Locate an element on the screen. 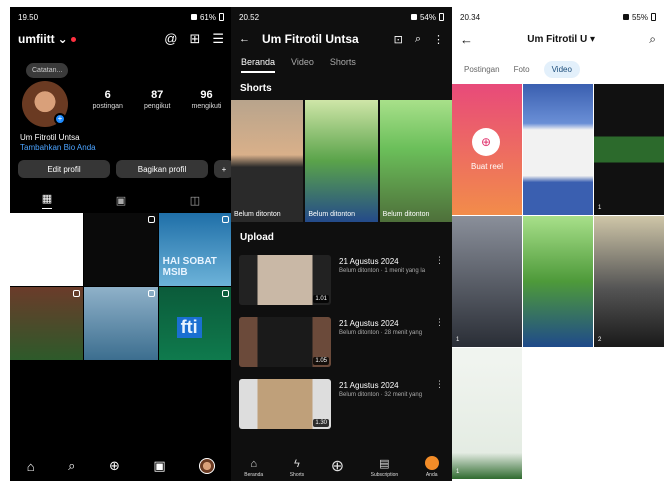 The image size is (664, 484). post-thumbnail: fti is located at coordinates (195, 323).